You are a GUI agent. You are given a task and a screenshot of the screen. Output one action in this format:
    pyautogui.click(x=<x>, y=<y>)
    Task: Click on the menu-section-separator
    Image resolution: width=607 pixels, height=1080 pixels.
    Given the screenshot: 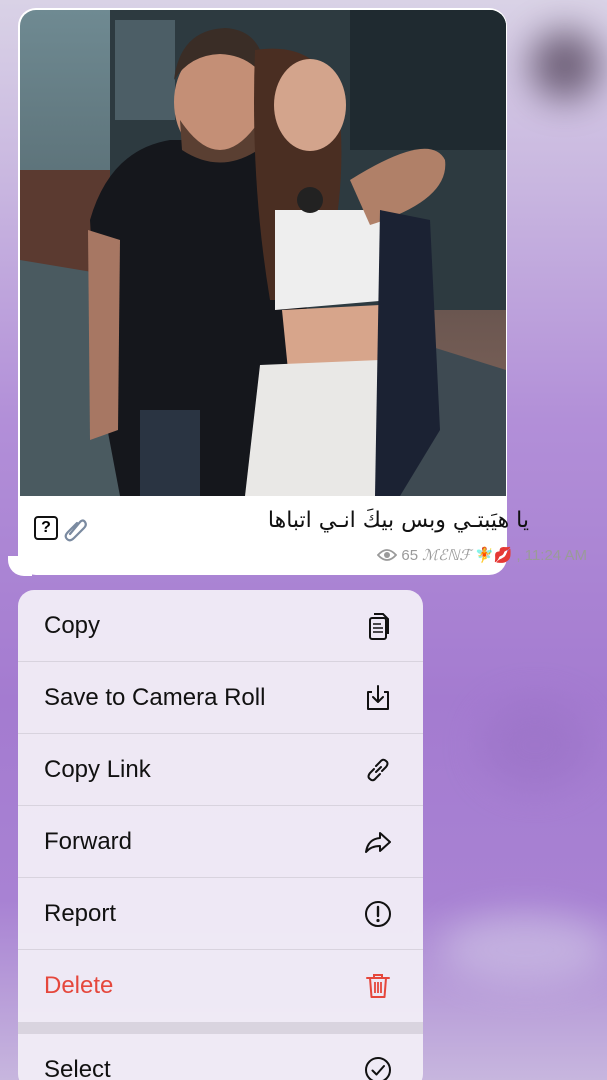 What is the action you would take?
    pyautogui.click(x=220, y=1028)
    